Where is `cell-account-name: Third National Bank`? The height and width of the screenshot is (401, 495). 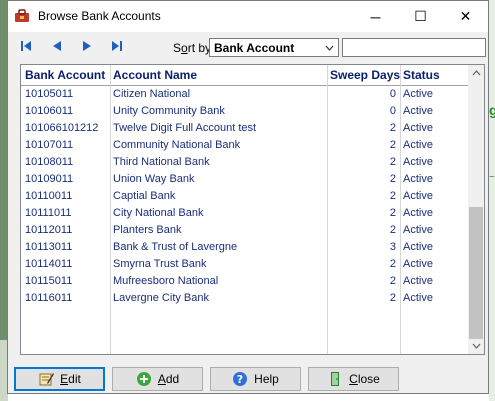 cell-account-name: Third National Bank is located at coordinates (161, 162).